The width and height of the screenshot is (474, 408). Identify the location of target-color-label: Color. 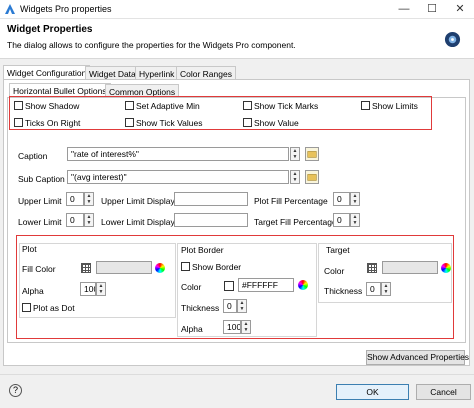
(334, 271).